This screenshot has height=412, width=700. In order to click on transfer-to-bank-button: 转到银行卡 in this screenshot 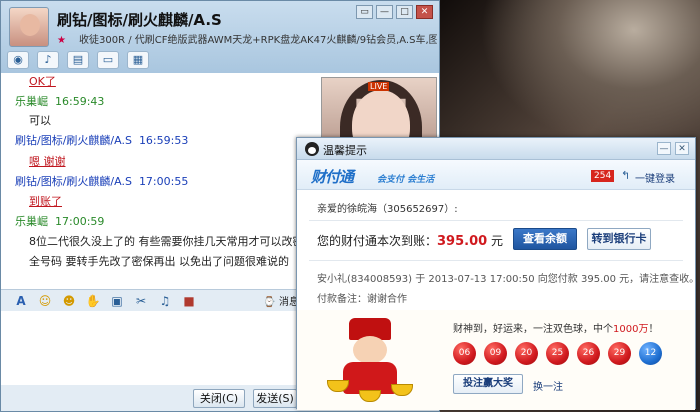, I will do `click(619, 239)`.